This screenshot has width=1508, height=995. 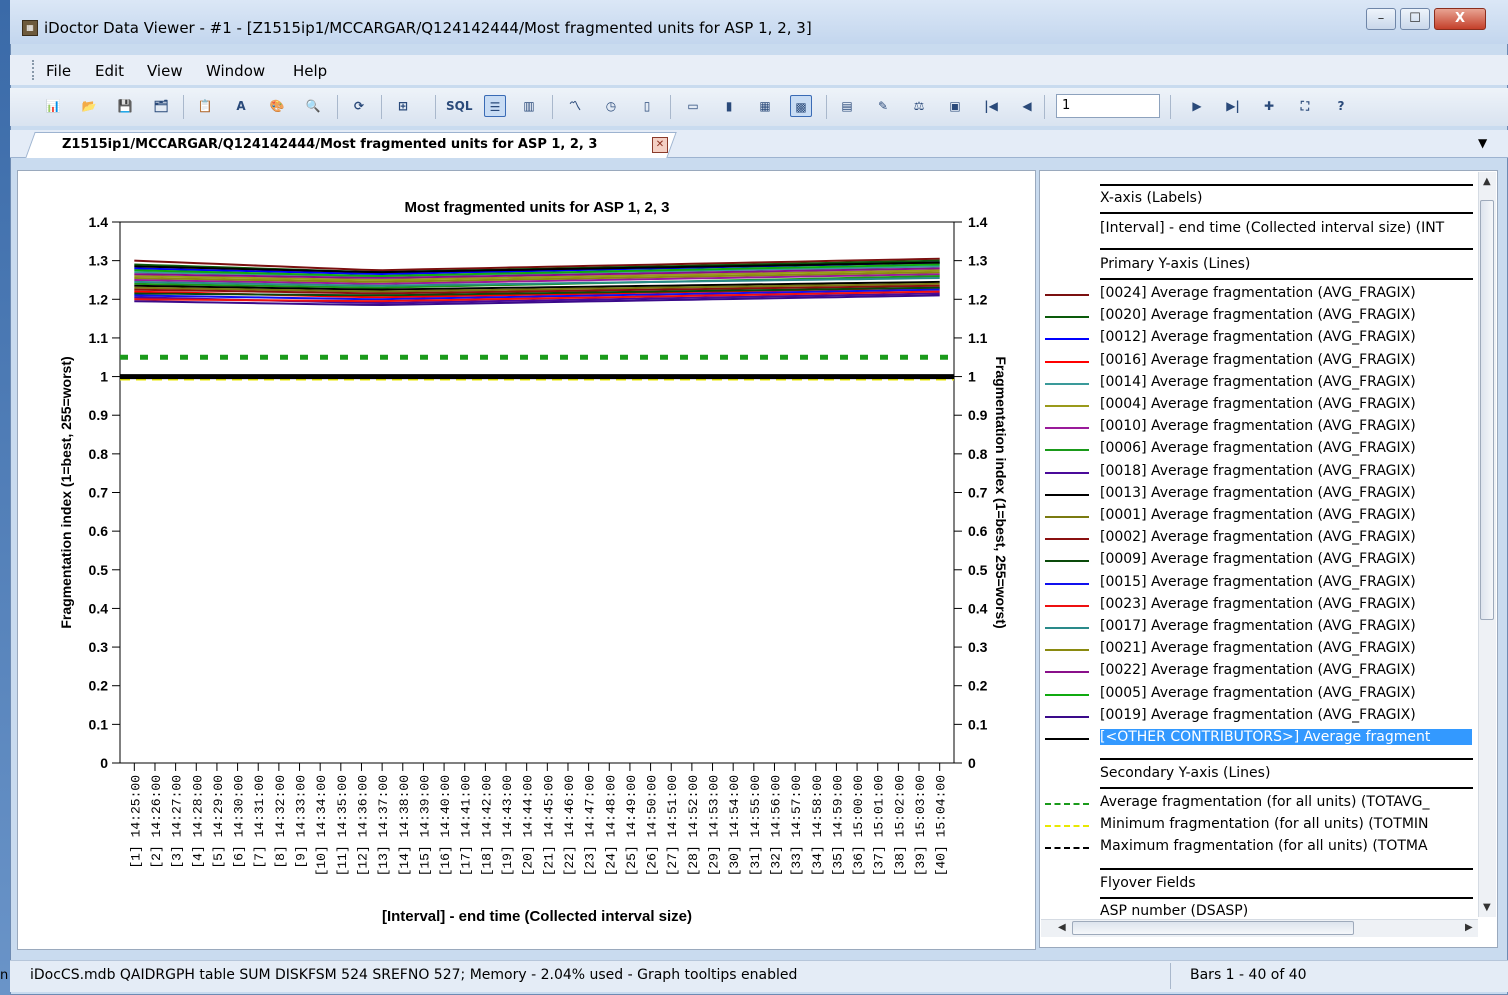 What do you see at coordinates (693, 106) in the screenshot?
I see `bars-icon: ▭` at bounding box center [693, 106].